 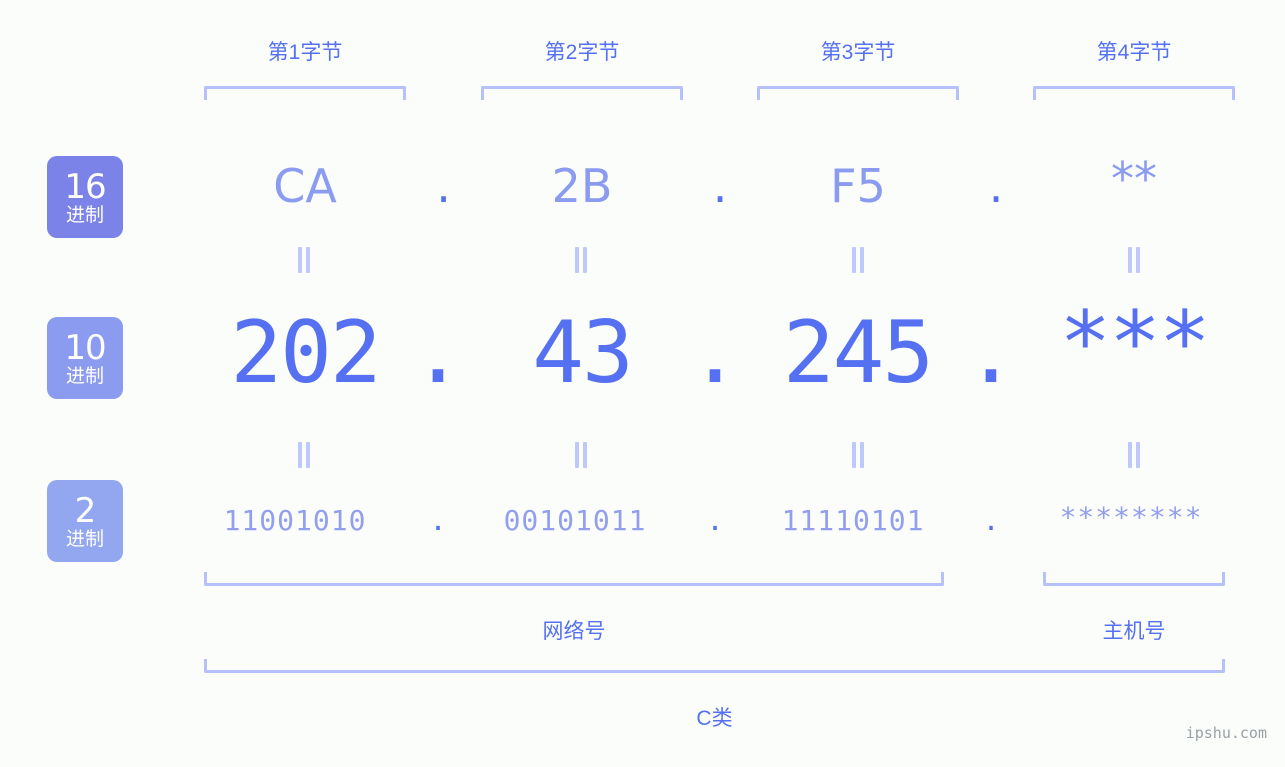 I want to click on byte-header-1-label: 第1字节, so click(x=305, y=52).